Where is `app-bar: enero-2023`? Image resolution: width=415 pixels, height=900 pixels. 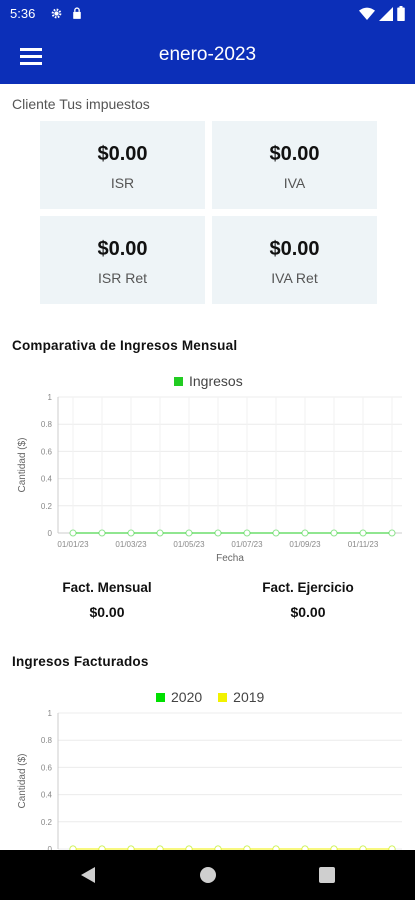
app-bar: enero-2023 is located at coordinates (207, 56).